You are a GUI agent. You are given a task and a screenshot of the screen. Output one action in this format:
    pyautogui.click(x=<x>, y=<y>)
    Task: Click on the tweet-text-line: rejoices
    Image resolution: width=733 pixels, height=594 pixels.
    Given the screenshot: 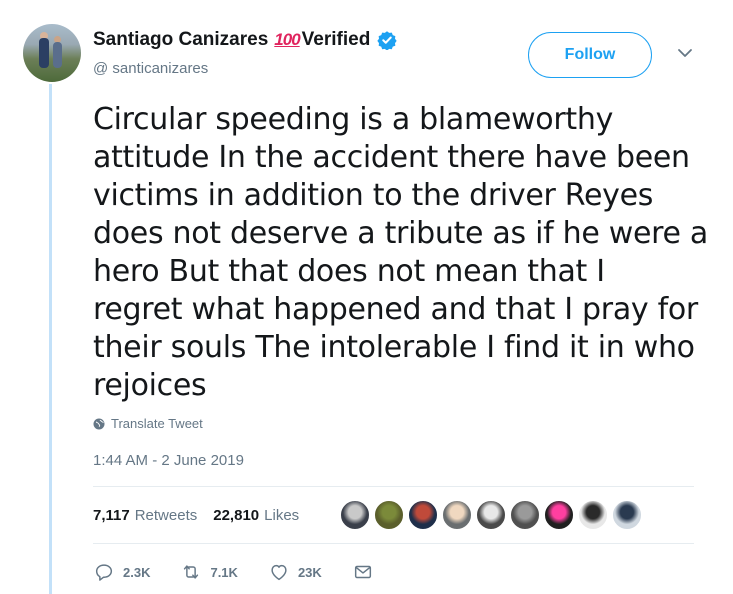 What is the action you would take?
    pyautogui.click(x=150, y=385)
    